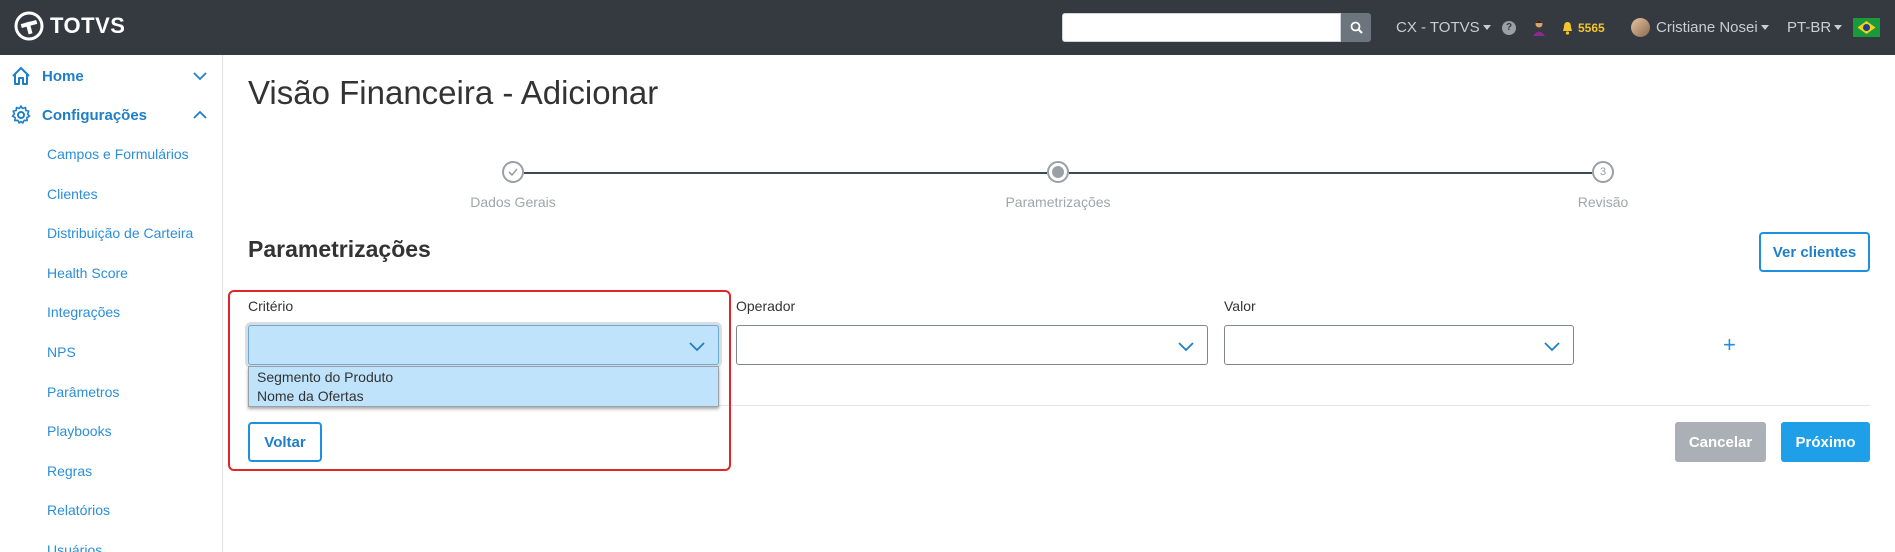  What do you see at coordinates (29, 26) in the screenshot?
I see `totvs-logo-icon` at bounding box center [29, 26].